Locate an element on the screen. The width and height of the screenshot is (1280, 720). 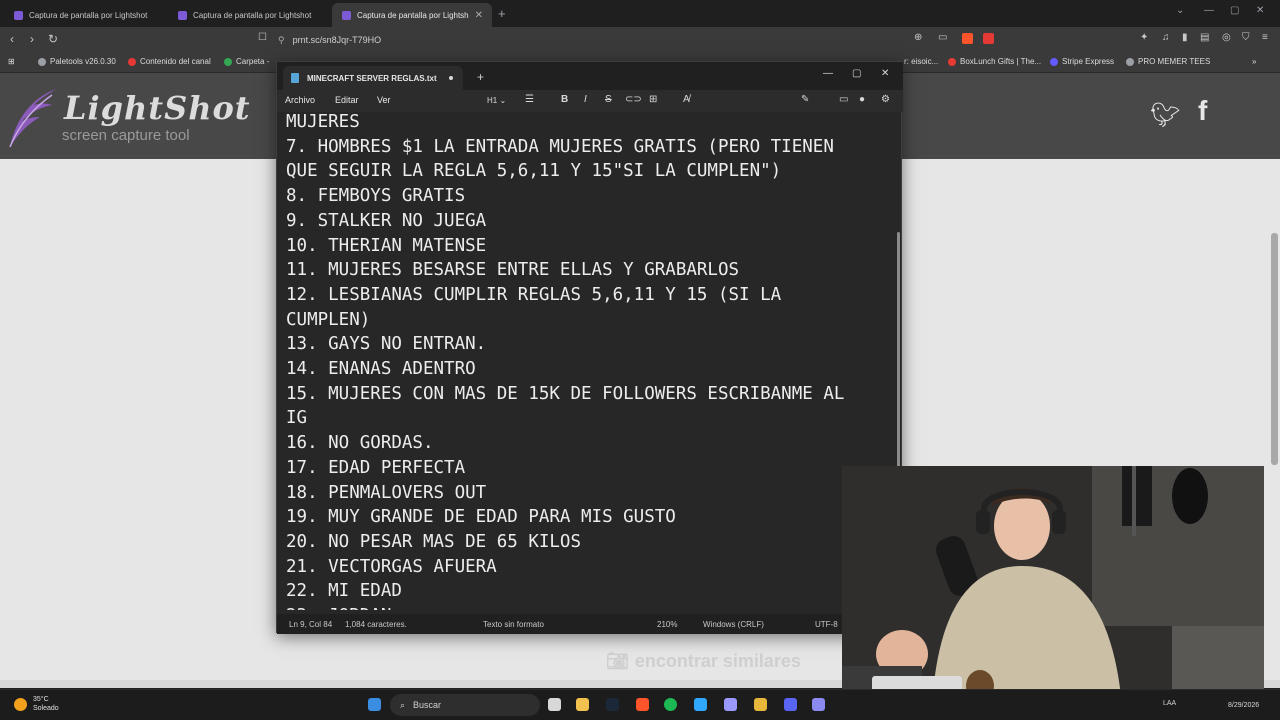
wallet-icon: ▤ is located at coordinates (1204, 37).